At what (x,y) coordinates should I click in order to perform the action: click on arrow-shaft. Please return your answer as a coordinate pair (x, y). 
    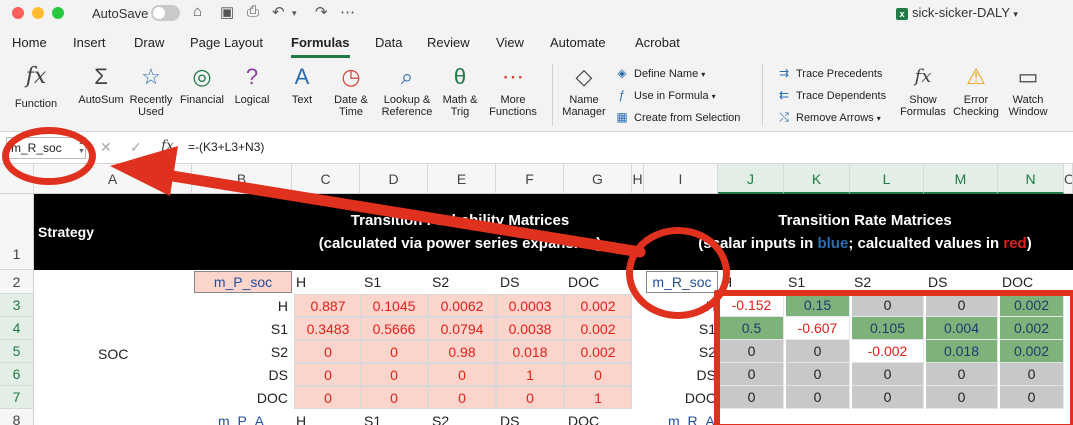
    Looking at the image, I should click on (400, 213).